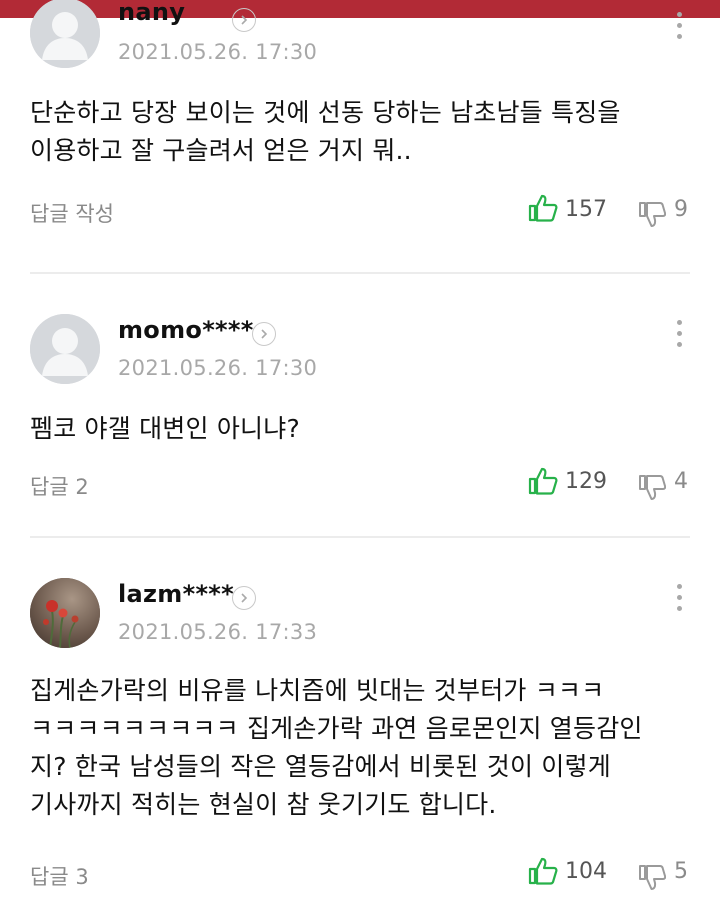 The image size is (720, 898). I want to click on reply-button: 답글 작성, so click(72, 213).